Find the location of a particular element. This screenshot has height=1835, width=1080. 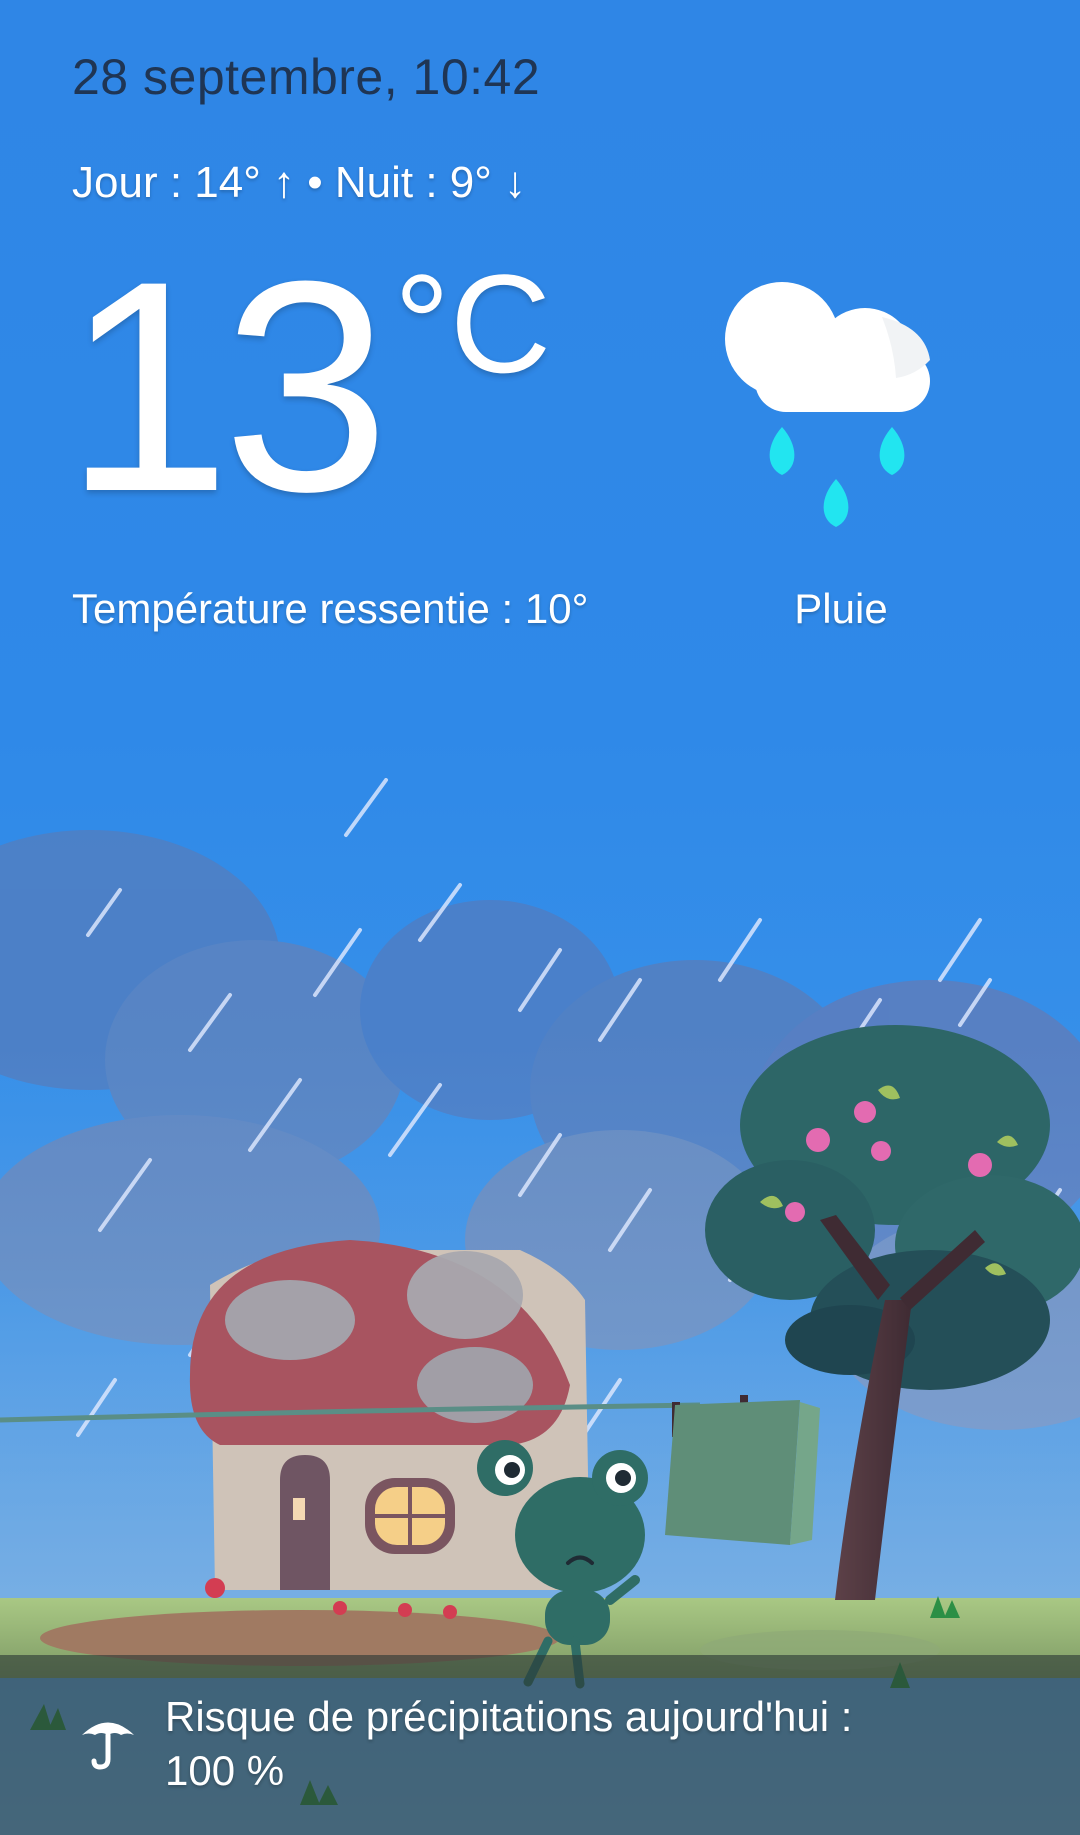

daily-min-max: Jour : 14° ↑ • Nuit : 9° ↓ is located at coordinates (299, 182).